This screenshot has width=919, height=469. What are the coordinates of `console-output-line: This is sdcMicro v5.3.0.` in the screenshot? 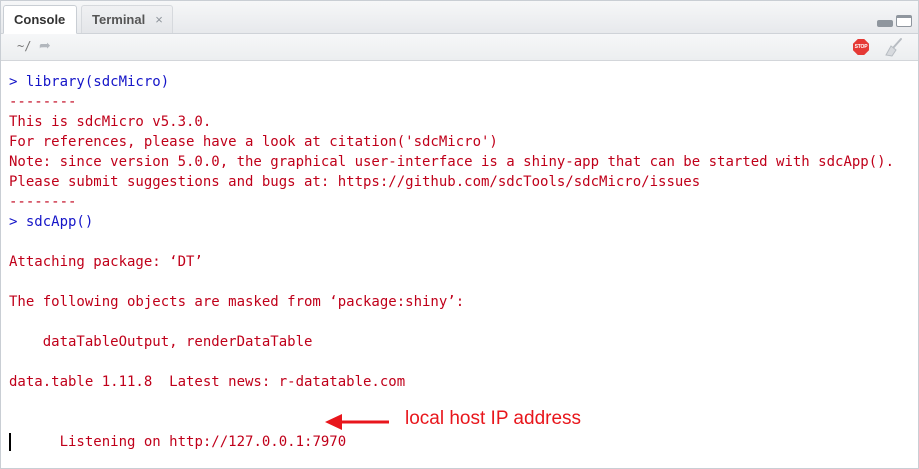 It's located at (110, 122).